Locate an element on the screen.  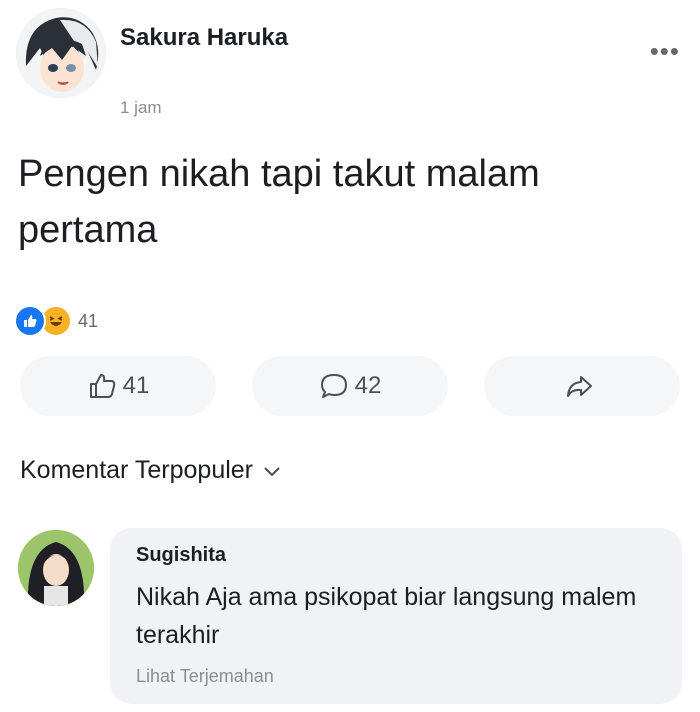
thumbs-up-icon is located at coordinates (102, 386).